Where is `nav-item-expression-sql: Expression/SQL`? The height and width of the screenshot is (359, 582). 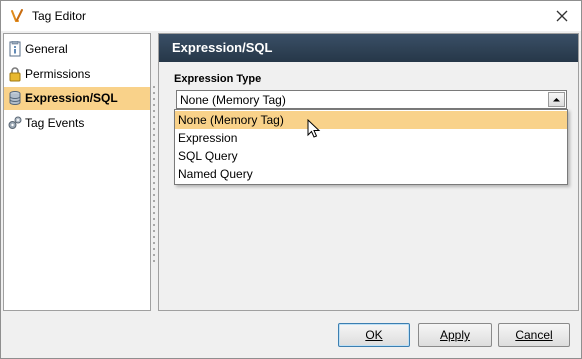 nav-item-expression-sql: Expression/SQL is located at coordinates (77, 98).